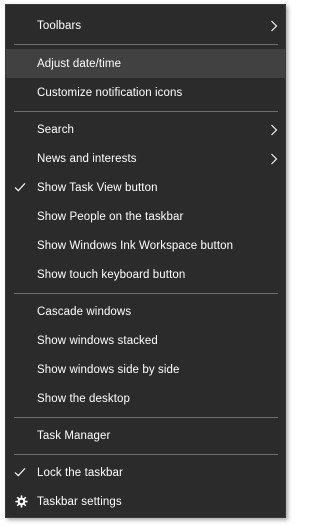 The image size is (320, 526). Describe the element at coordinates (145, 311) in the screenshot. I see `menu-item-cascade-windows: Cascade windows` at that location.